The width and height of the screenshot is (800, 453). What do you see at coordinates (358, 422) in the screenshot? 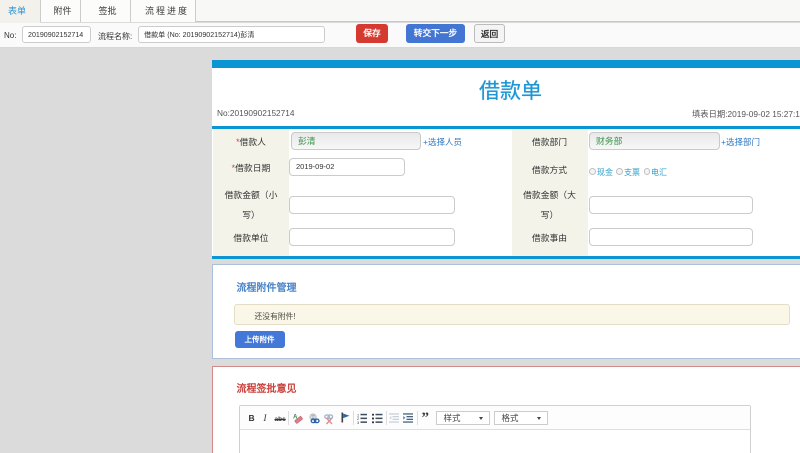
I see `svg-text: 3` at bounding box center [358, 422].